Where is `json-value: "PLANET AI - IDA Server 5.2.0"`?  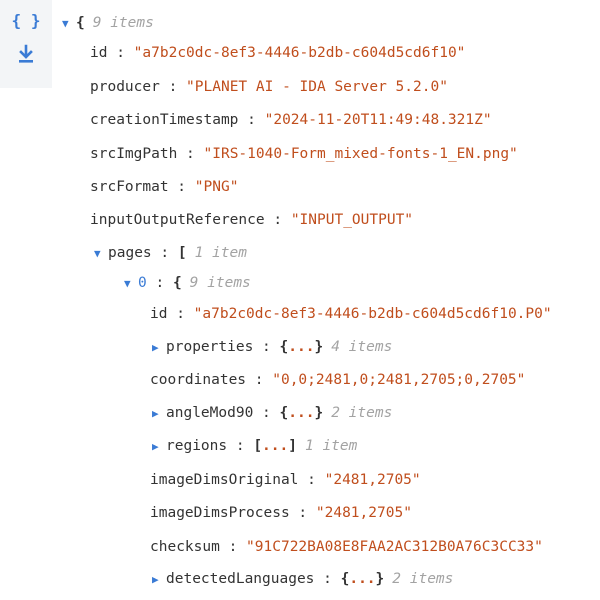 json-value: "PLANET AI - IDA Server 5.2.0" is located at coordinates (317, 87).